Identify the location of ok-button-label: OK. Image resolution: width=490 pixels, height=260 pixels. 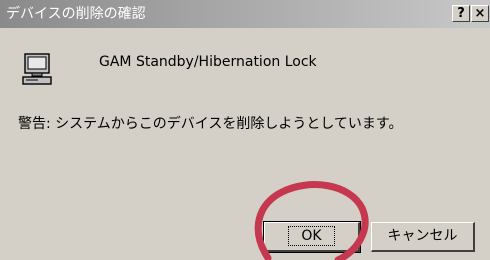
(311, 236).